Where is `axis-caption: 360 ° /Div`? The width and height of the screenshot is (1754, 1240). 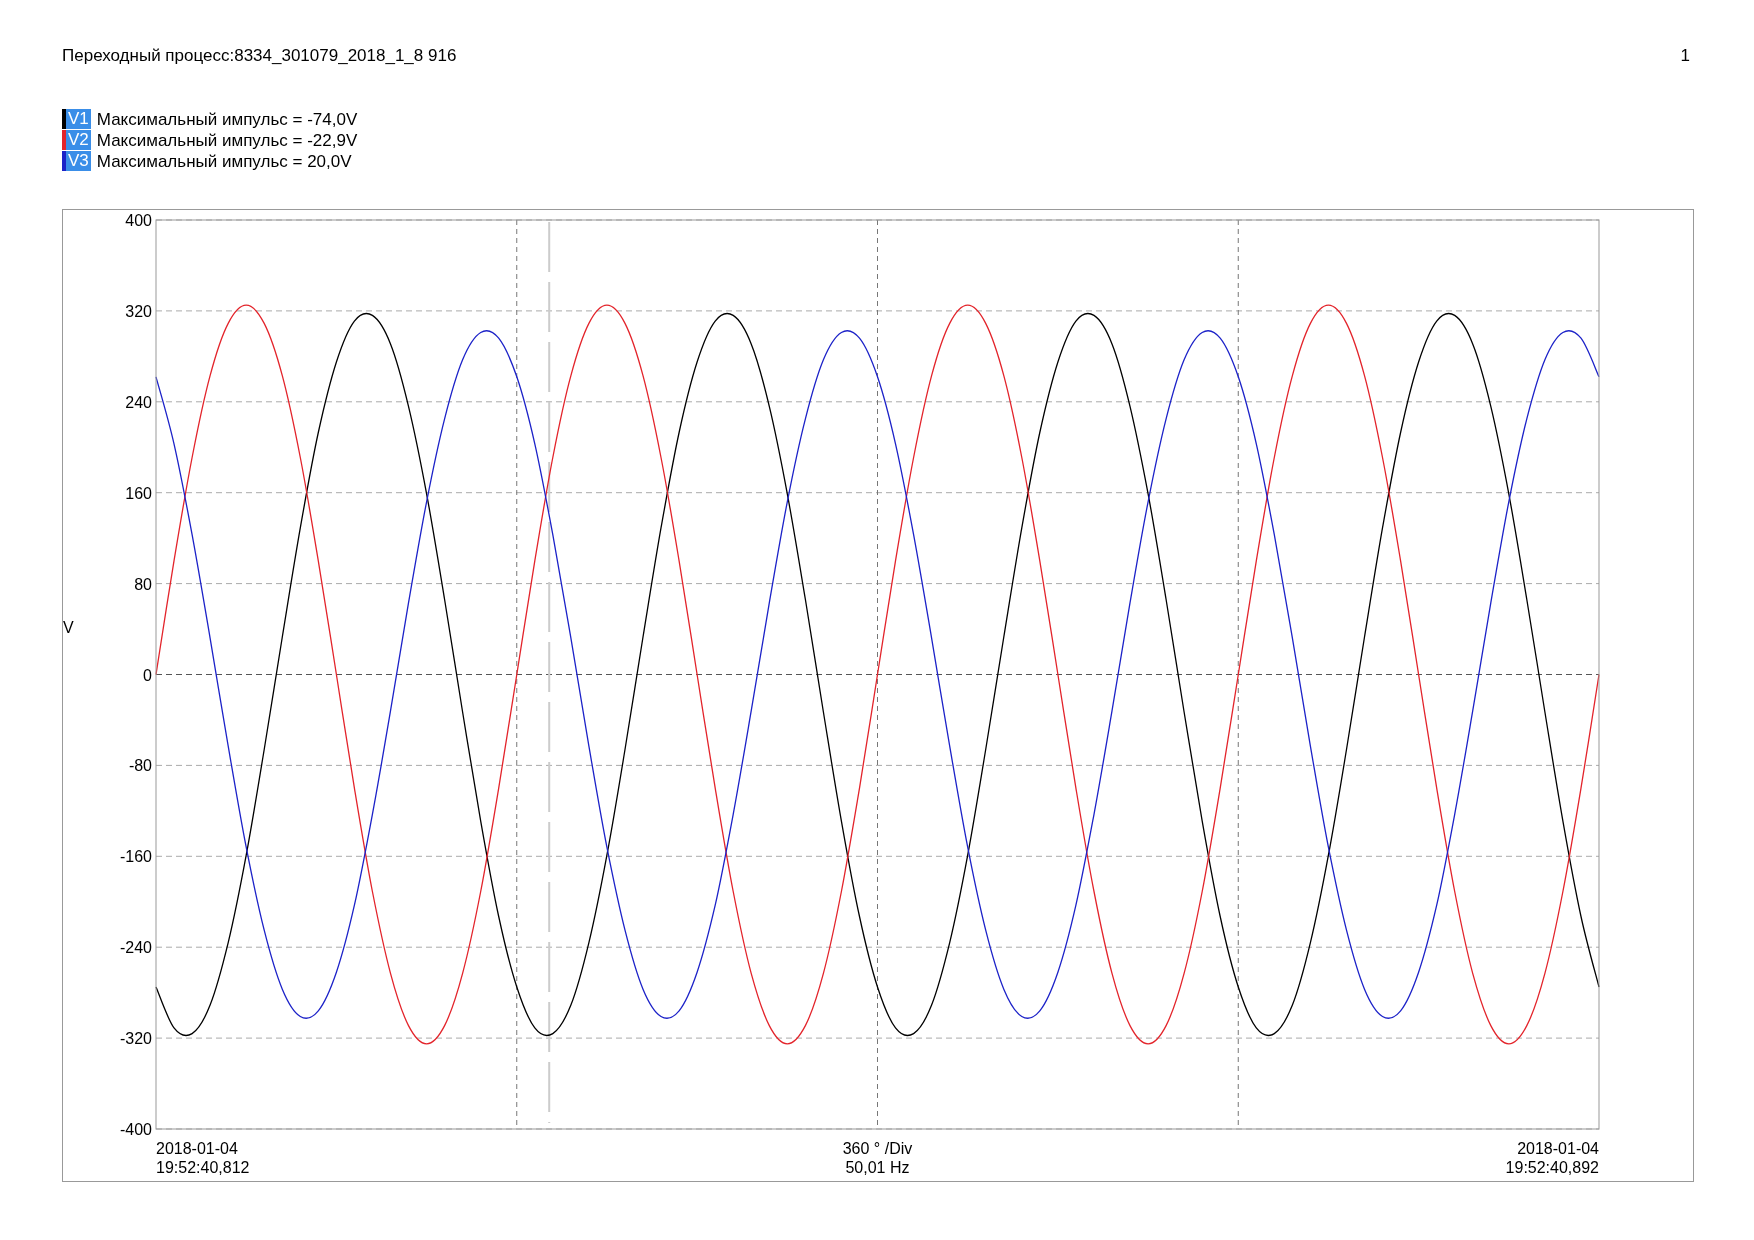 axis-caption: 360 ° /Div is located at coordinates (877, 1148).